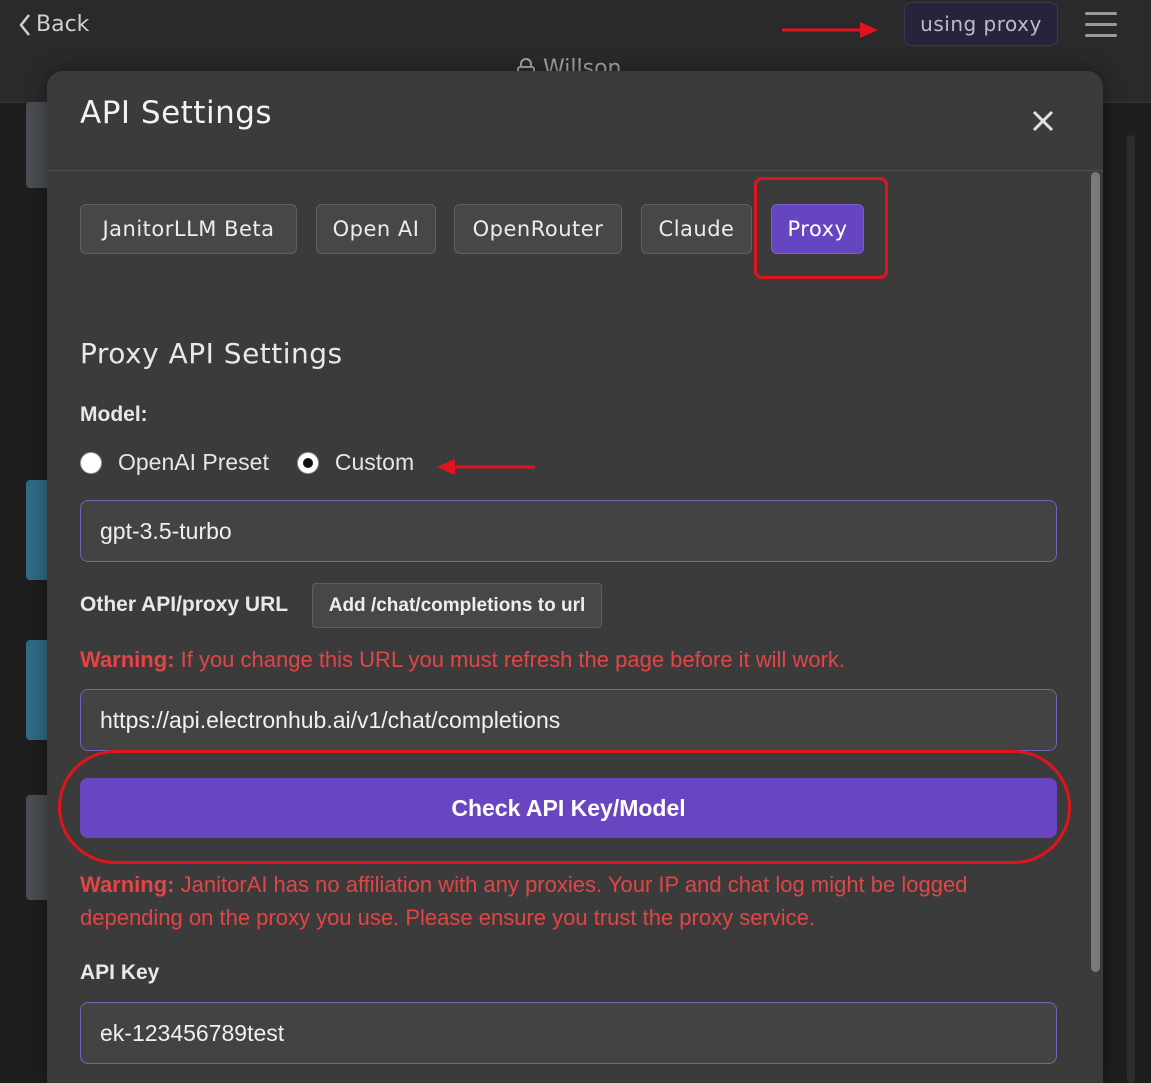 This screenshot has height=1083, width=1151. What do you see at coordinates (575, 121) in the screenshot?
I see `modal-header: API Settings` at bounding box center [575, 121].